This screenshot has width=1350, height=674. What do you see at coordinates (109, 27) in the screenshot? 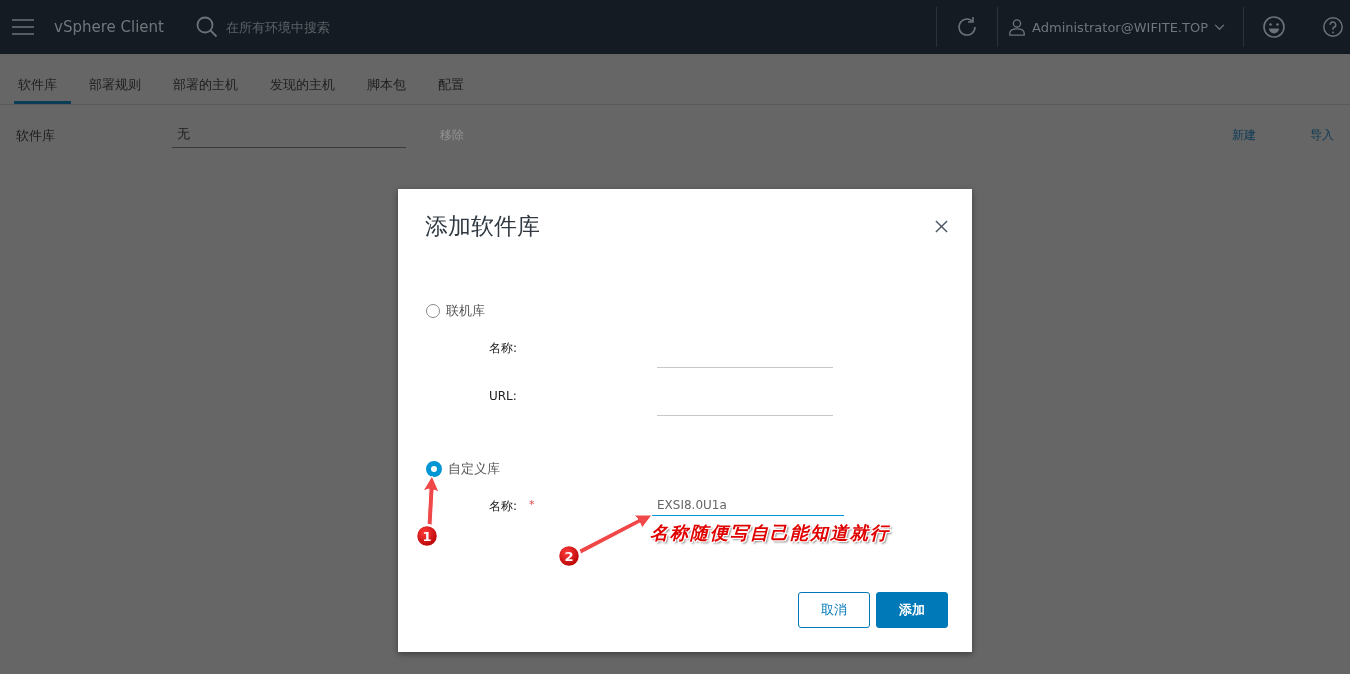
I see `app-title: vSphere Client` at bounding box center [109, 27].